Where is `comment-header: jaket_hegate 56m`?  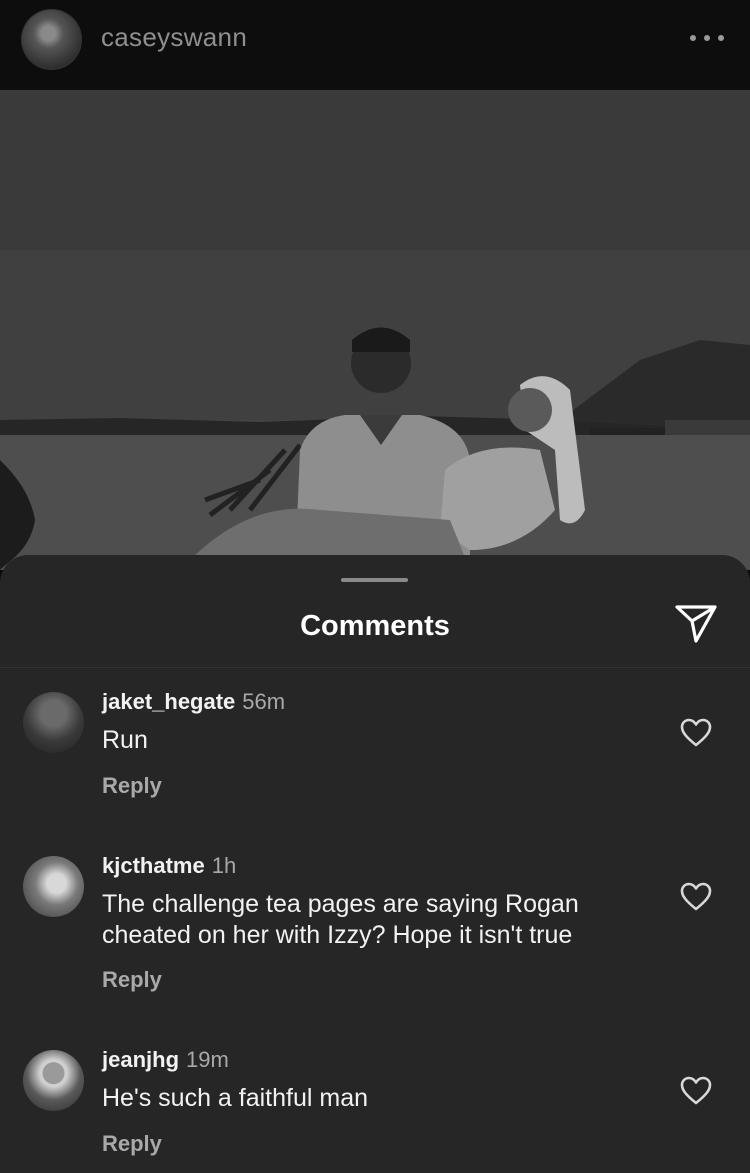 comment-header: jaket_hegate 56m is located at coordinates (193, 702).